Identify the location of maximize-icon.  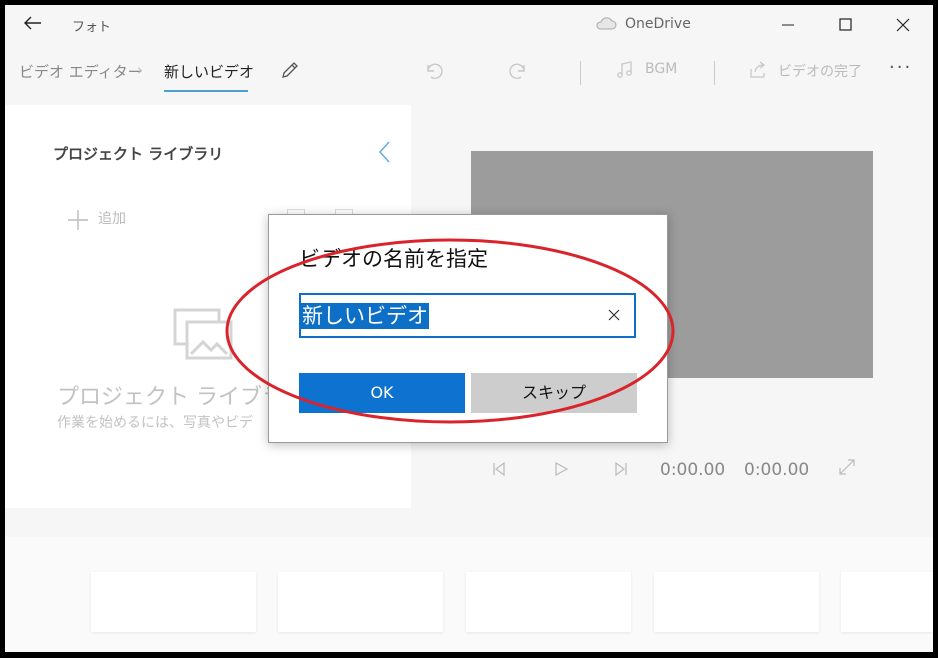
(846, 25).